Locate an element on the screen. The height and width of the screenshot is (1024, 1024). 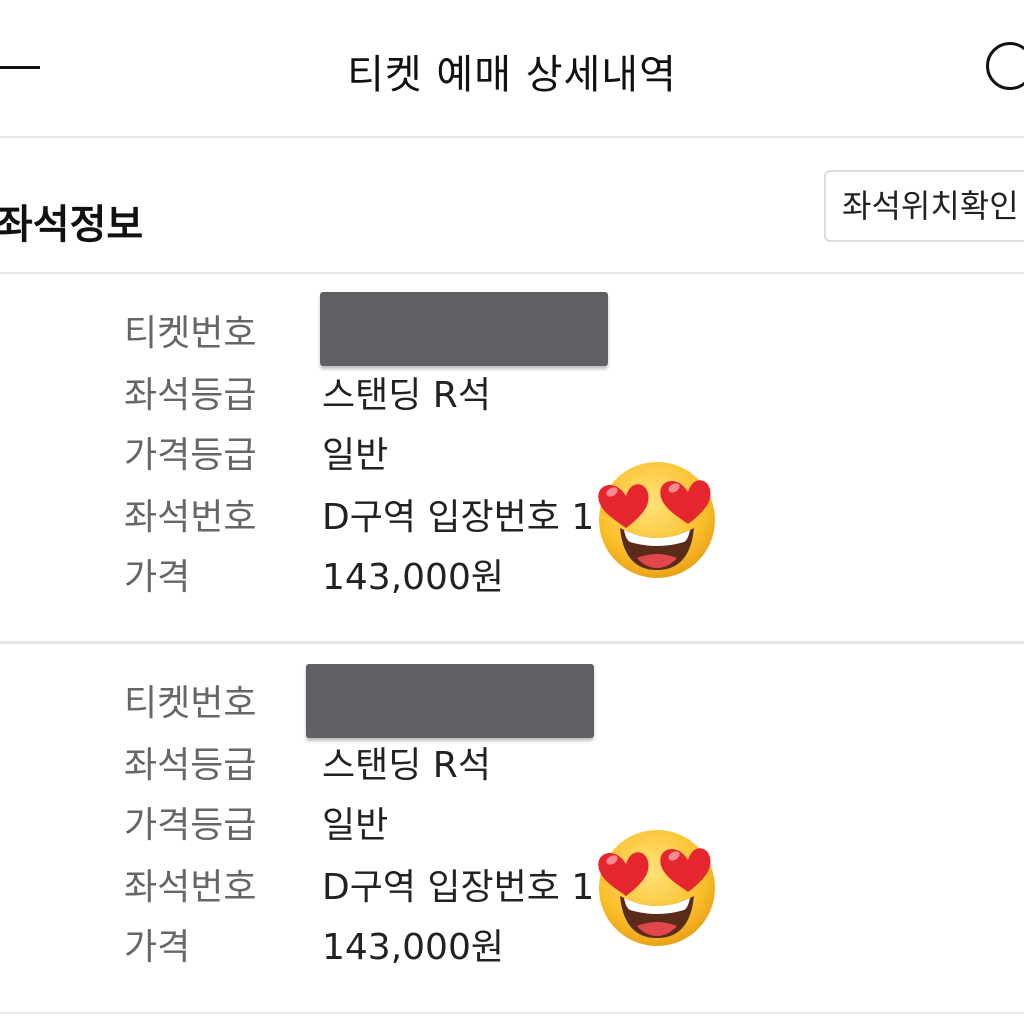
section-title: 좌석정보 is located at coordinates (72, 225).